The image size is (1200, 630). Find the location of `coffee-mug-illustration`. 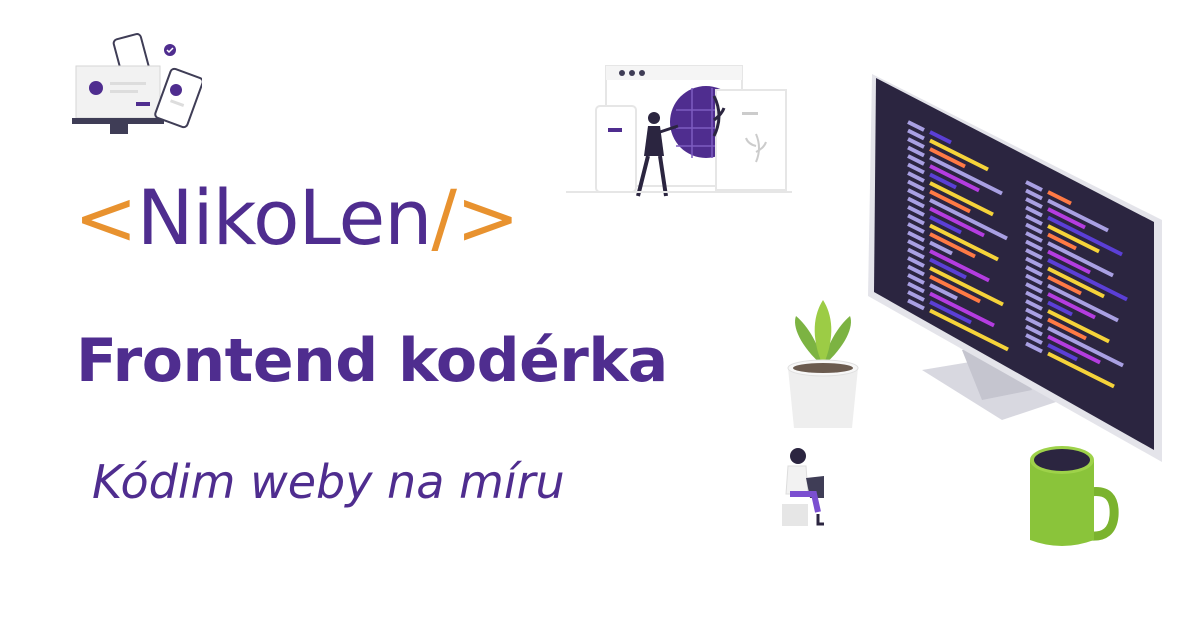

coffee-mug-illustration is located at coordinates (1074, 496).